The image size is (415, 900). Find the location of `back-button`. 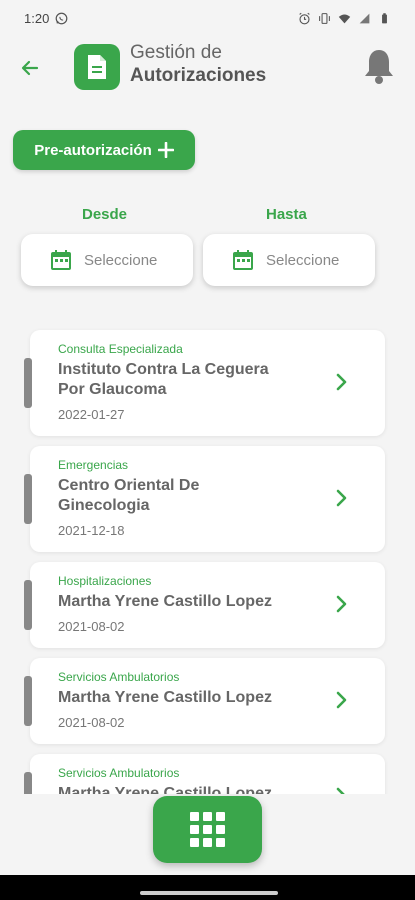

back-button is located at coordinates (30, 68).